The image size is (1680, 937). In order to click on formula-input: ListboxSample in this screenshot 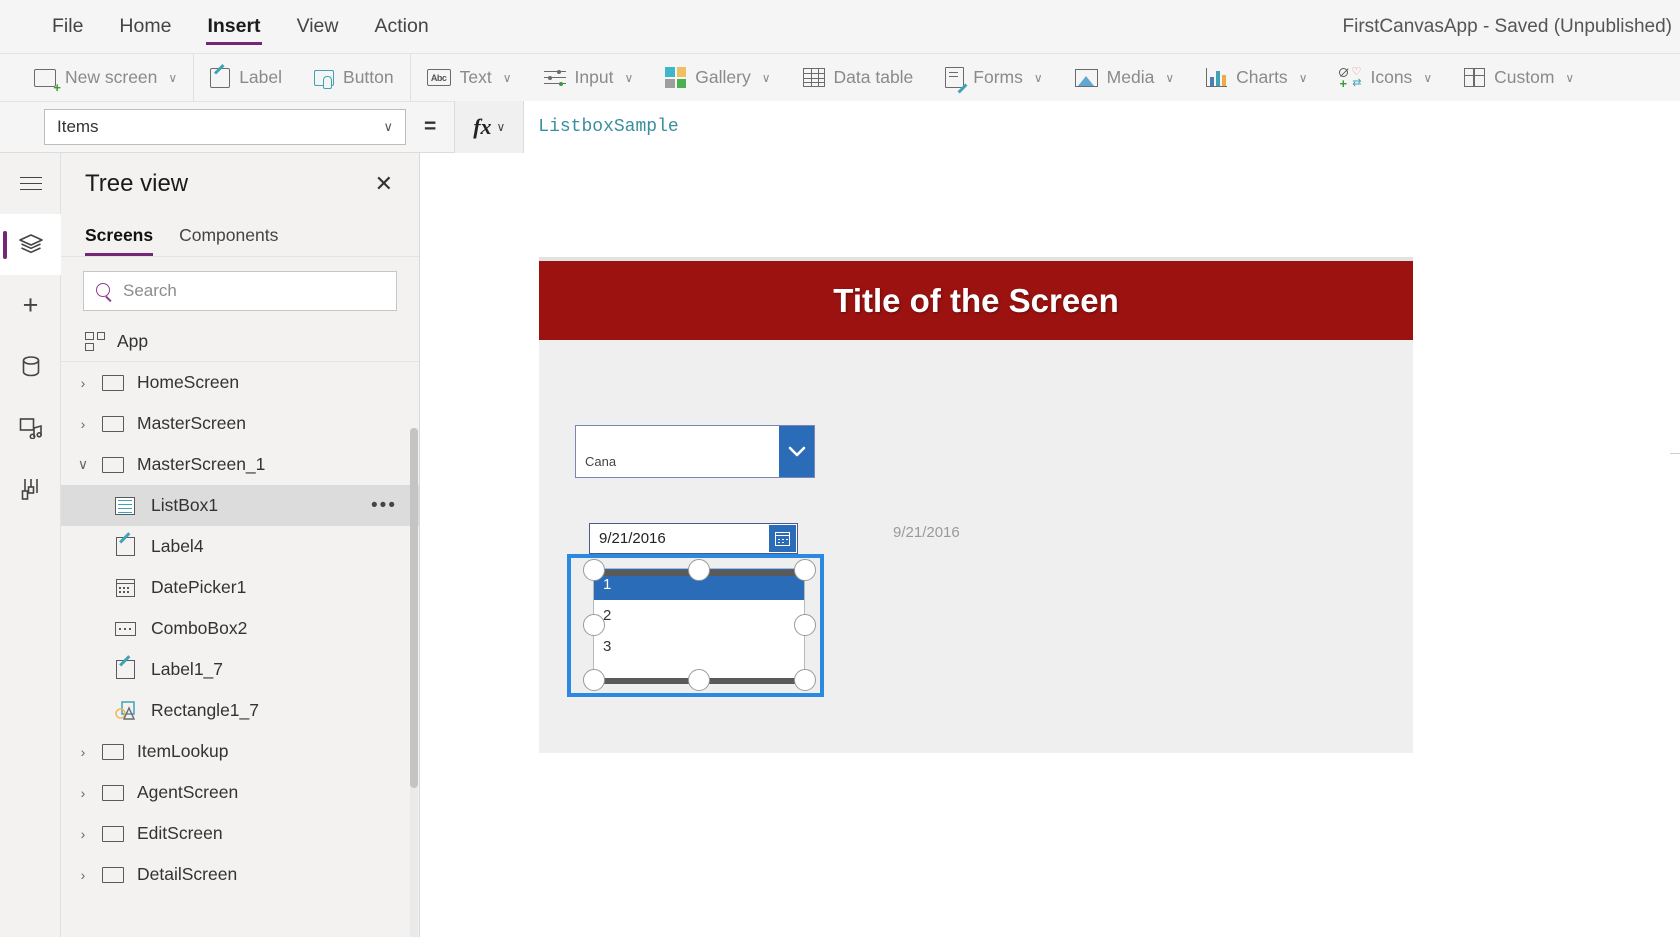, I will do `click(1102, 127)`.